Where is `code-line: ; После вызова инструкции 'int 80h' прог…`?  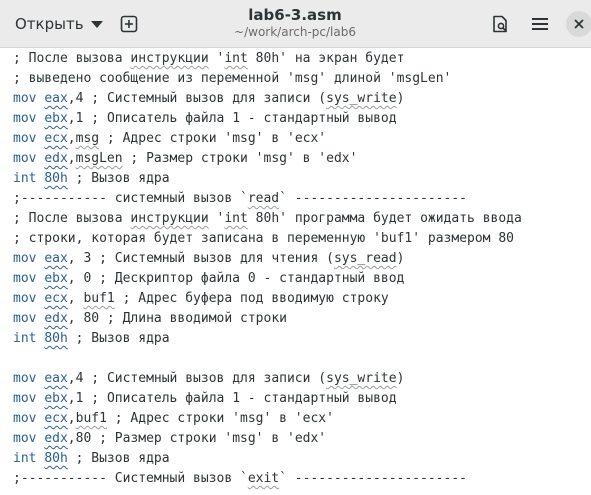 code-line: ; После вызова инструкции 'int 80h' прог… is located at coordinates (267, 218).